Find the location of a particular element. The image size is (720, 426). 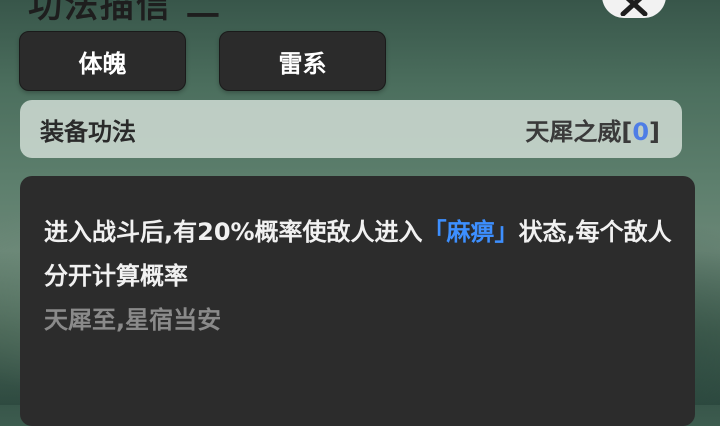

close-button is located at coordinates (634, 9).